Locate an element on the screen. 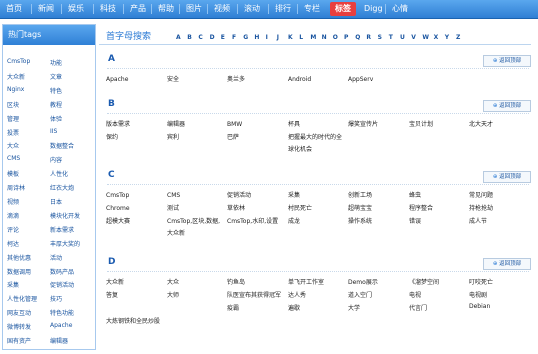 This screenshot has width=538, height=354. sidebar-tag: 大众新 is located at coordinates (16, 76).